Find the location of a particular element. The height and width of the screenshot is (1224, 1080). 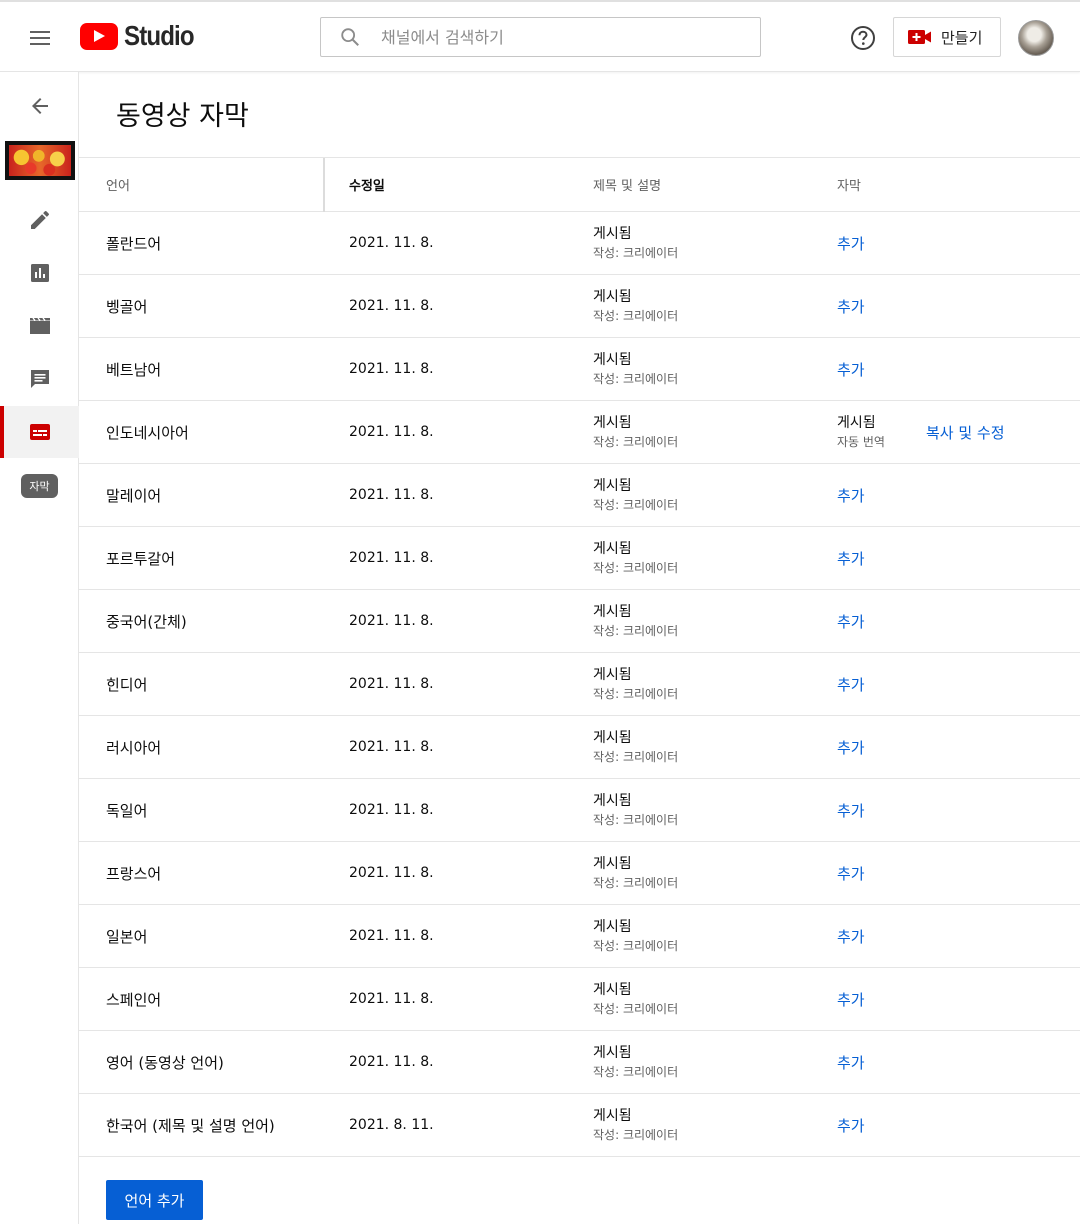

sidebar-tooltip: 자막 is located at coordinates (39, 486).